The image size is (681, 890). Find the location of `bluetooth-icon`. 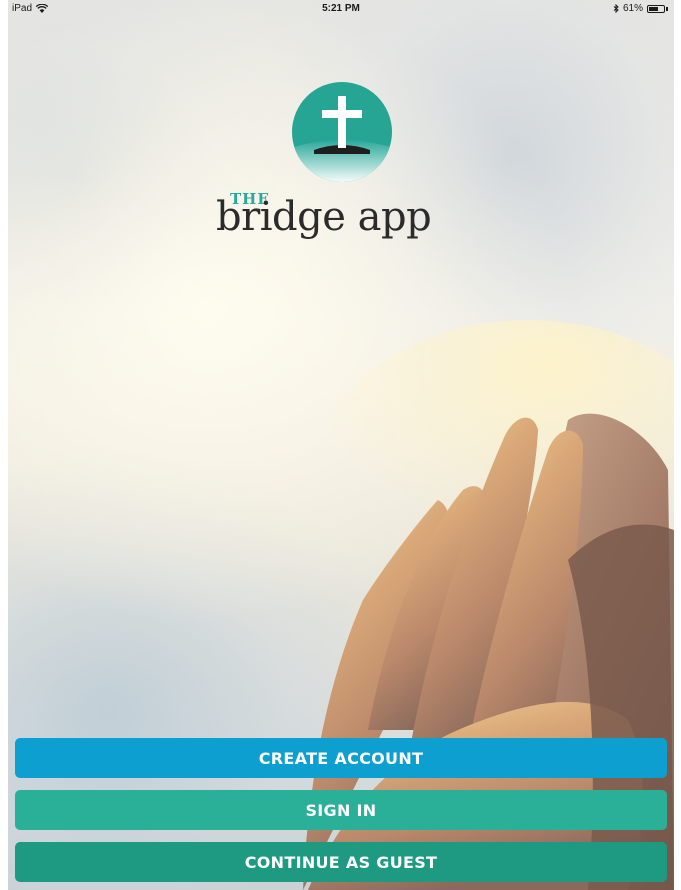

bluetooth-icon is located at coordinates (616, 8).